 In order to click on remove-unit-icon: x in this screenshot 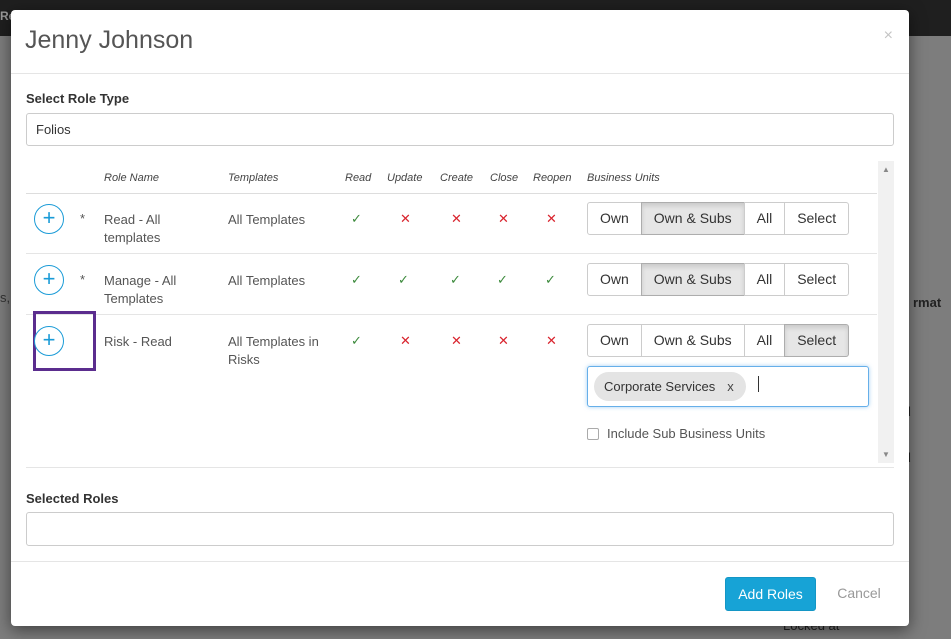, I will do `click(730, 386)`.